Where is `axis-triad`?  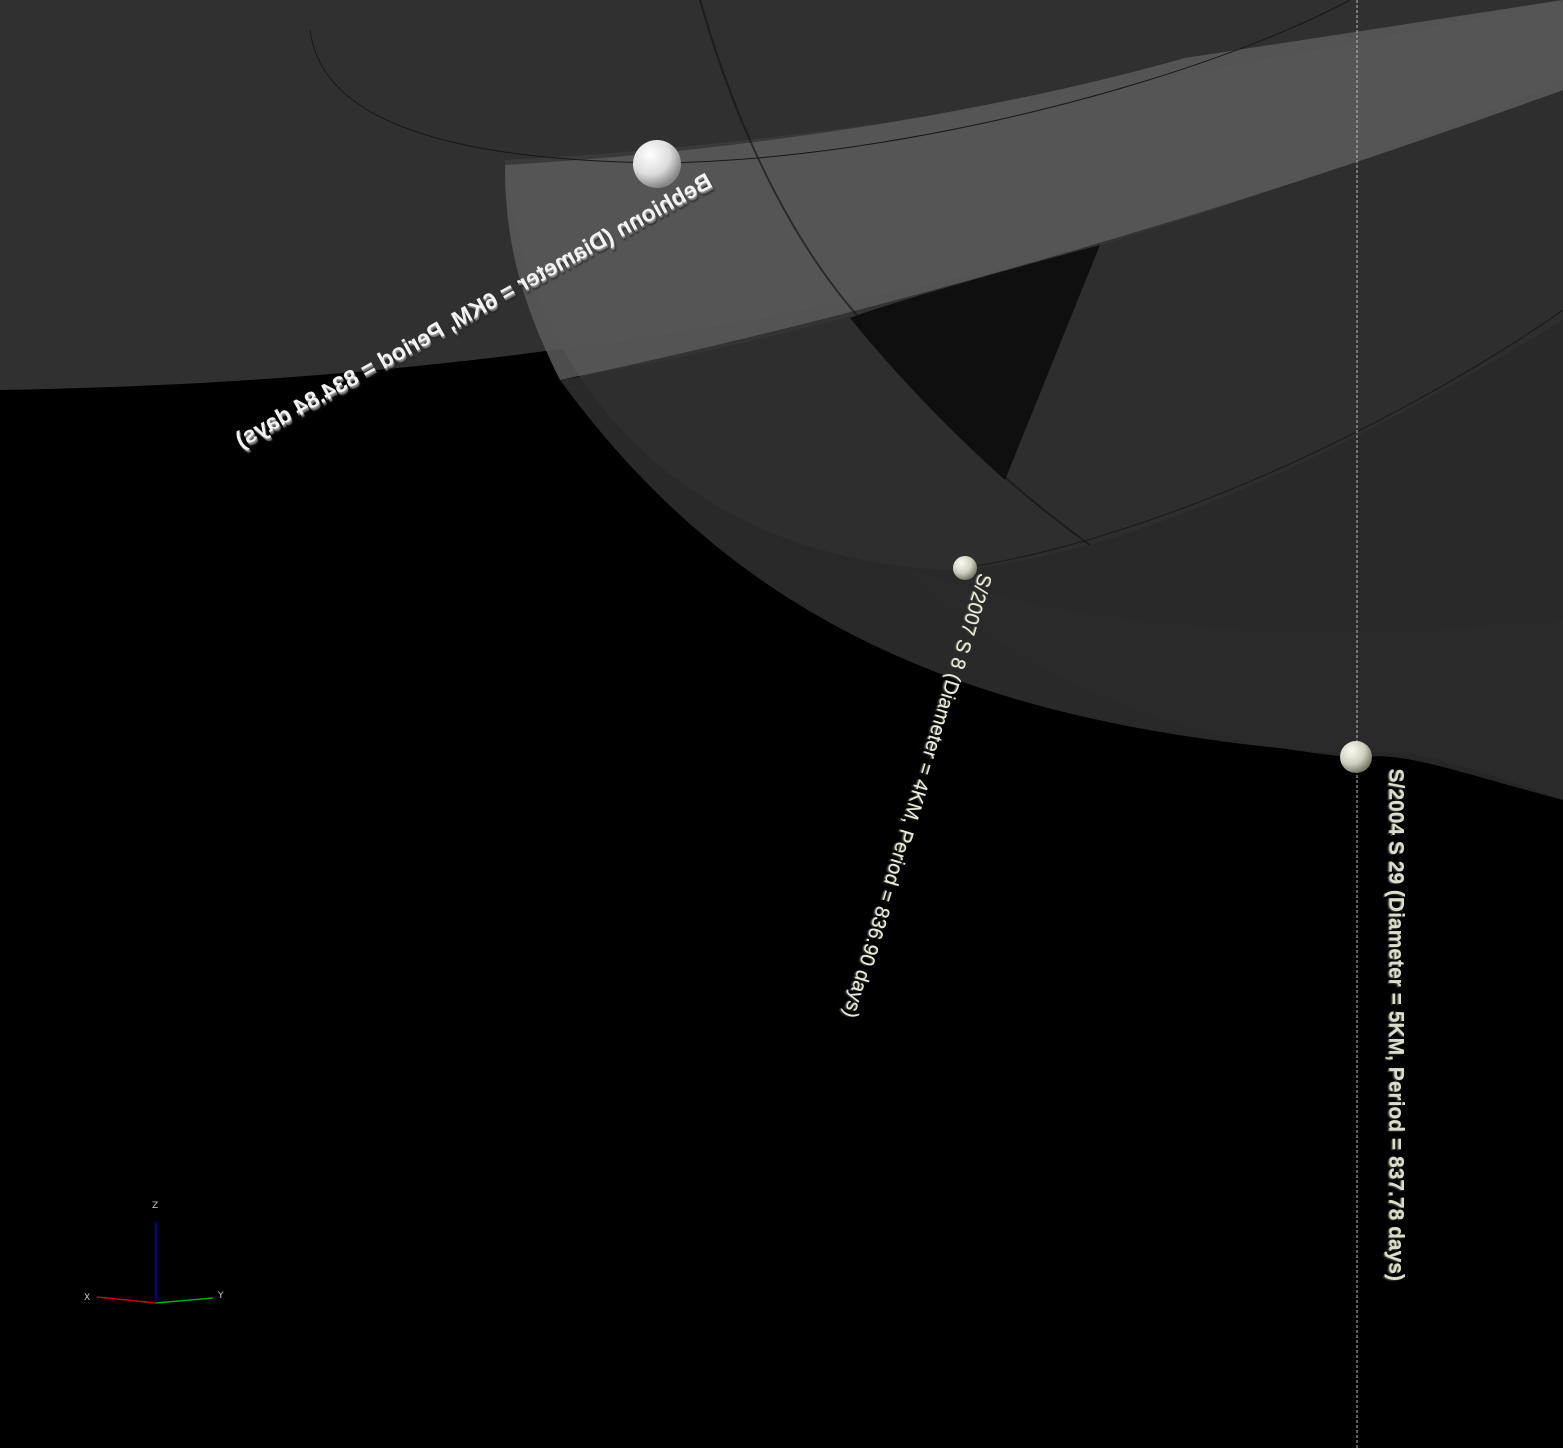
axis-triad is located at coordinates (155, 1263).